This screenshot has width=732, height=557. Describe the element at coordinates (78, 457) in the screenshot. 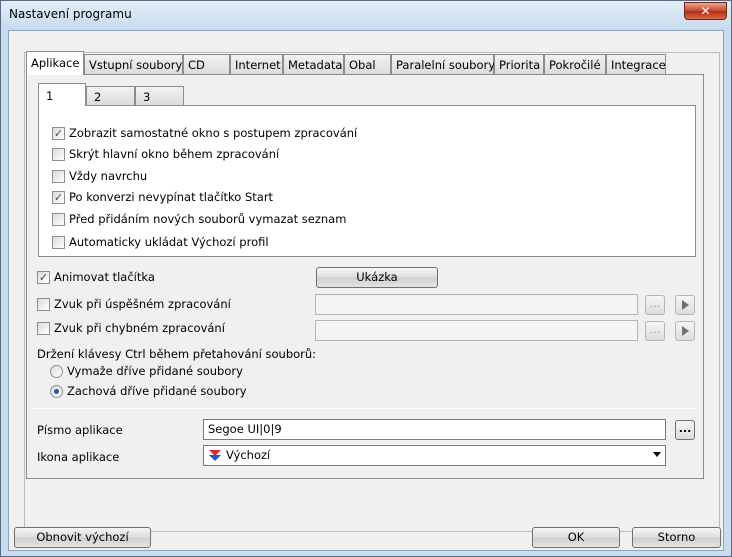

I see `icon-label: Ikona aplikace` at that location.